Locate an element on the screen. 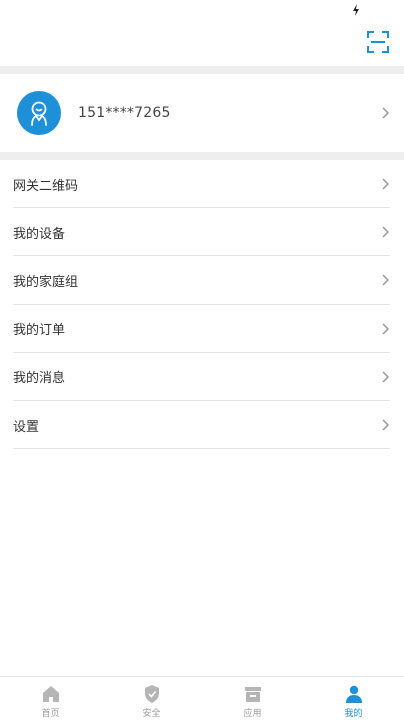  phone-number: 151****7265 is located at coordinates (124, 113).